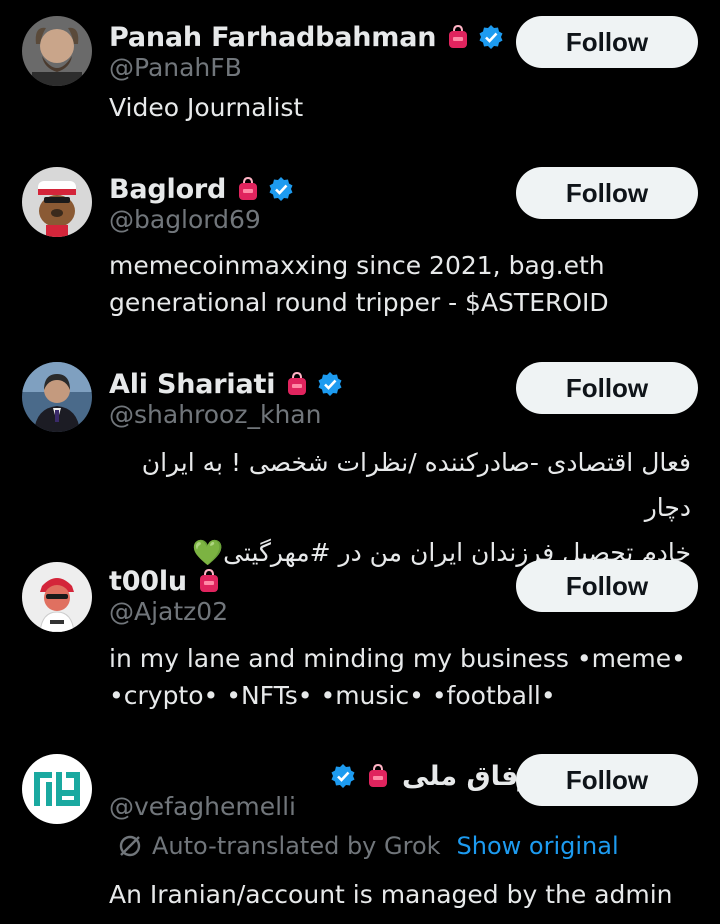  I want to click on show-original-link: Show original, so click(538, 846).